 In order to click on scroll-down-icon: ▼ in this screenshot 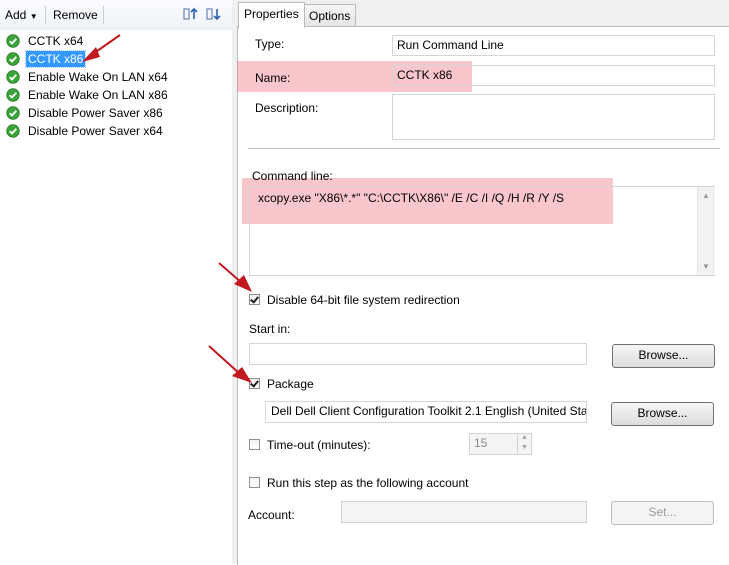, I will do `click(706, 266)`.